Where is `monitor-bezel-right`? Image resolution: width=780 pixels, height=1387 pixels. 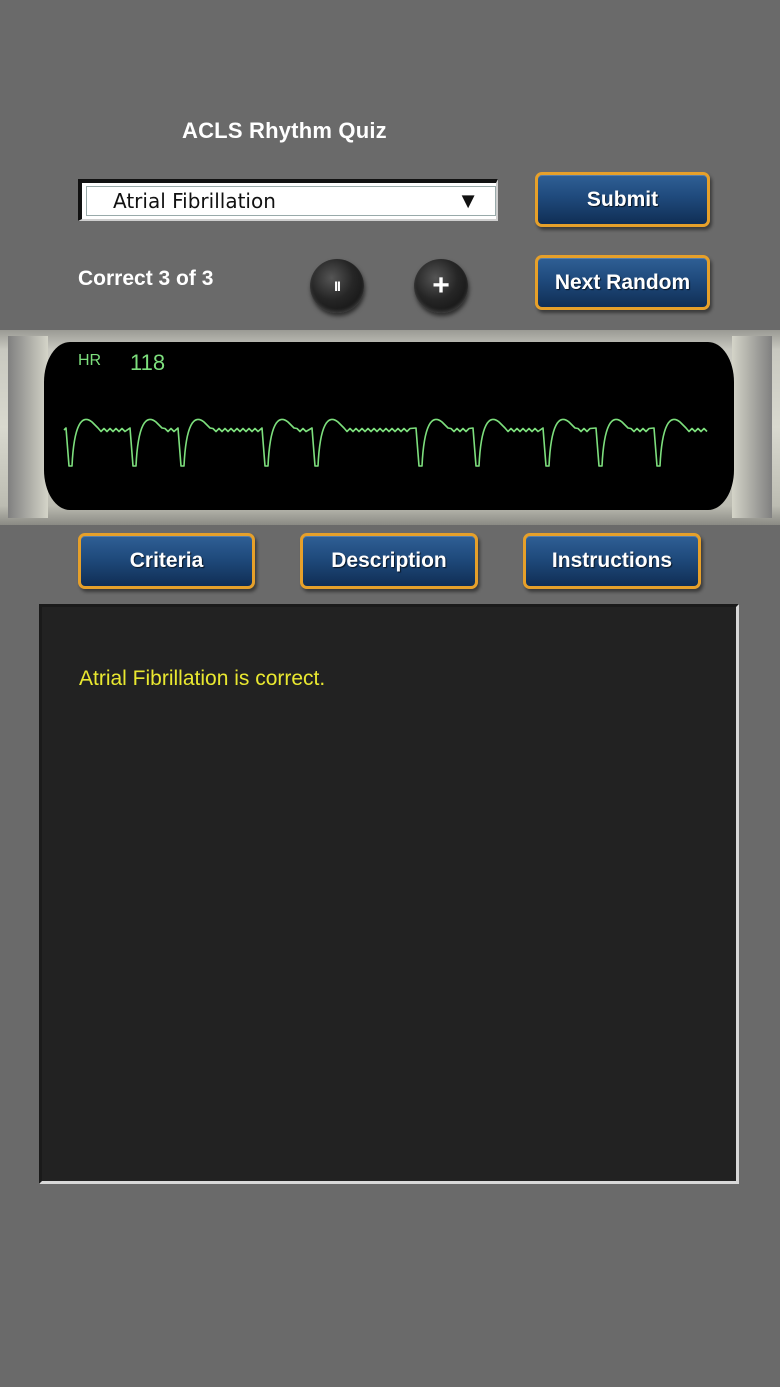 monitor-bezel-right is located at coordinates (752, 427).